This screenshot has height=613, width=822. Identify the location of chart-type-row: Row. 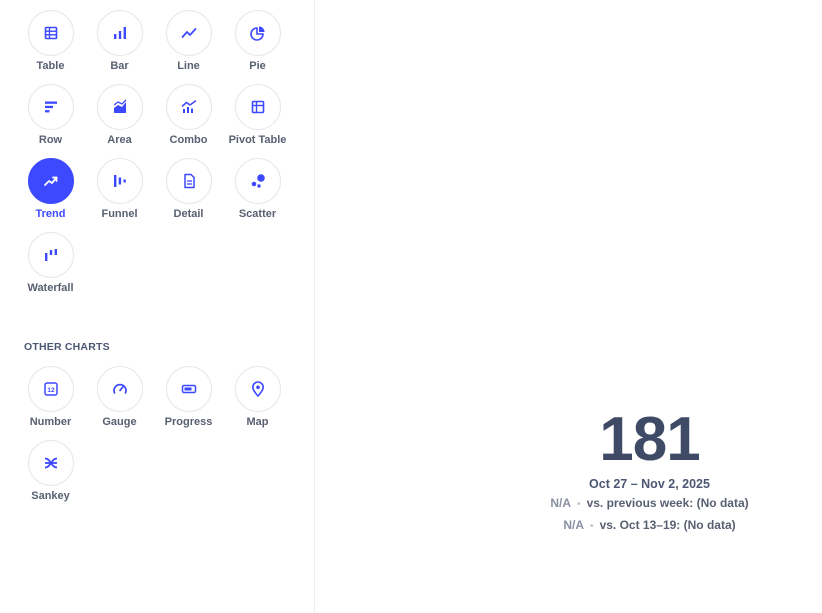
(50, 115).